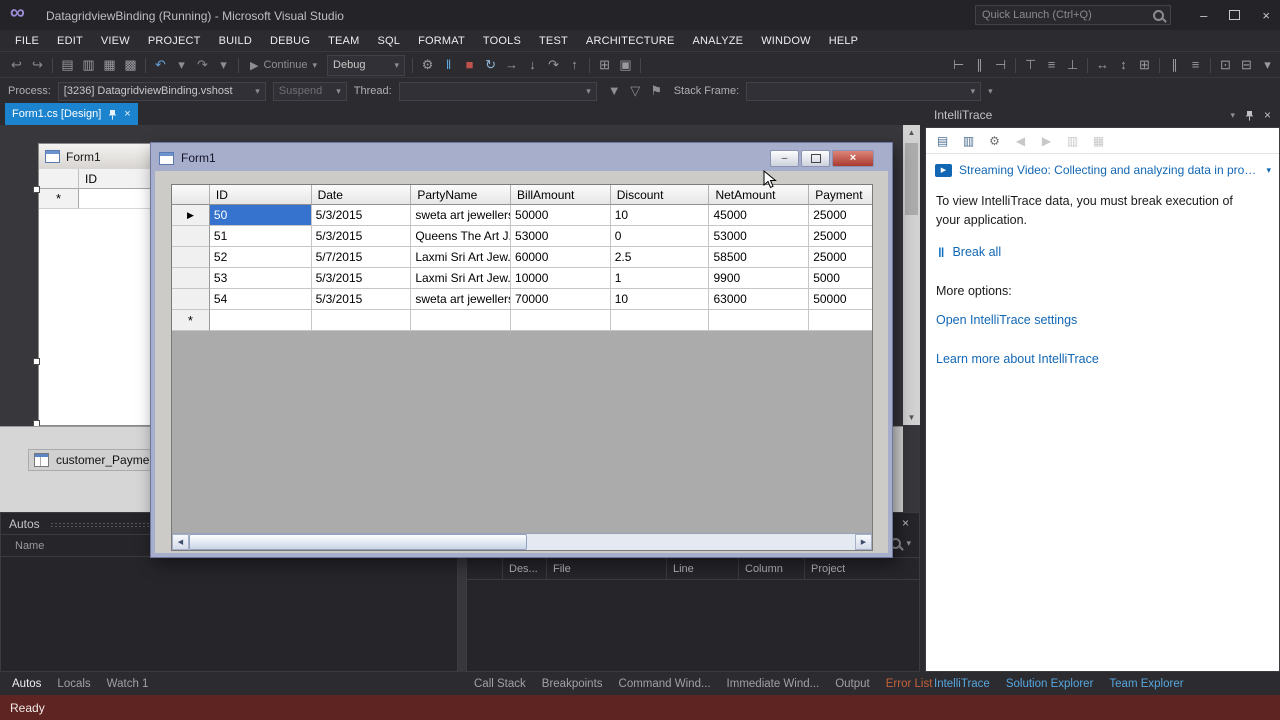 The image size is (1280, 720). What do you see at coordinates (448, 65) in the screenshot?
I see `break-all-icon: ‖` at bounding box center [448, 65].